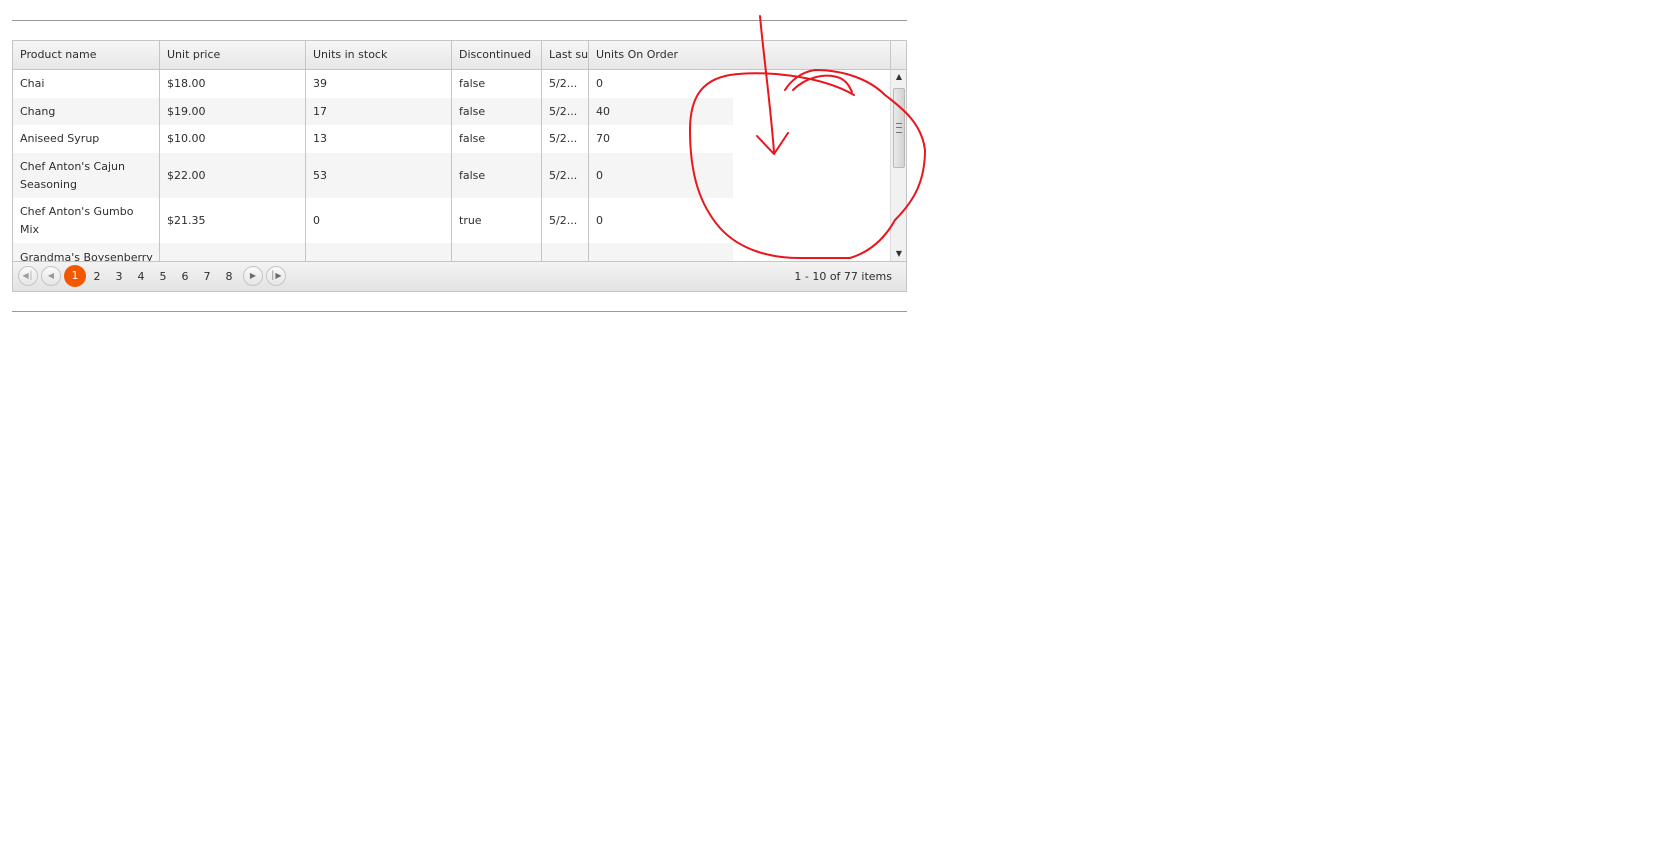 The width and height of the screenshot is (1661, 841). I want to click on cell-unit-price: $18.00, so click(232, 84).